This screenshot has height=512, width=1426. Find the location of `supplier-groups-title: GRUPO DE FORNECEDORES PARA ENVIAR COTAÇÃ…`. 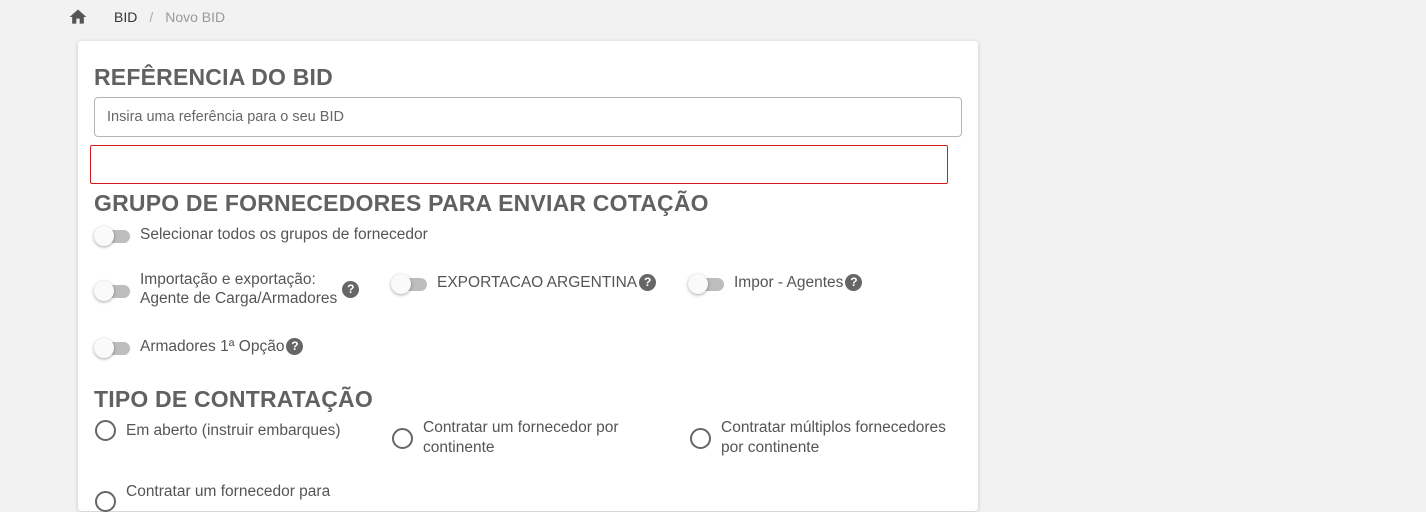

supplier-groups-title: GRUPO DE FORNECEDORES PARA ENVIAR COTAÇÃ… is located at coordinates (401, 203).